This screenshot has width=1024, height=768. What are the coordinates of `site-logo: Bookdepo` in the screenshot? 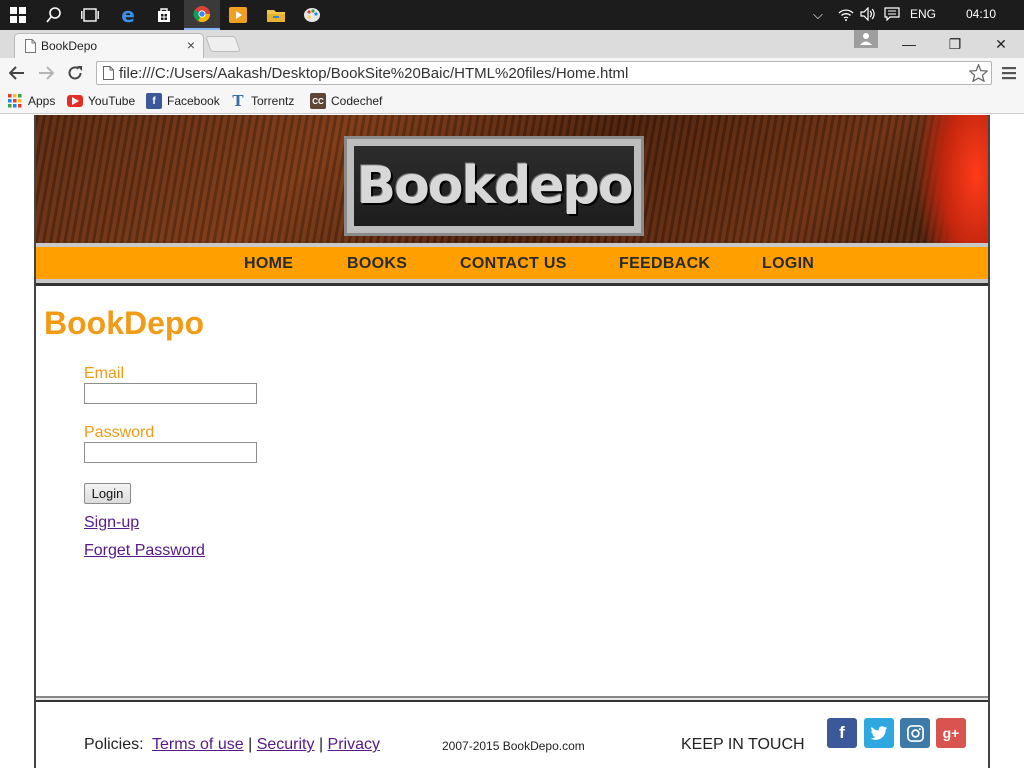 It's located at (494, 186).